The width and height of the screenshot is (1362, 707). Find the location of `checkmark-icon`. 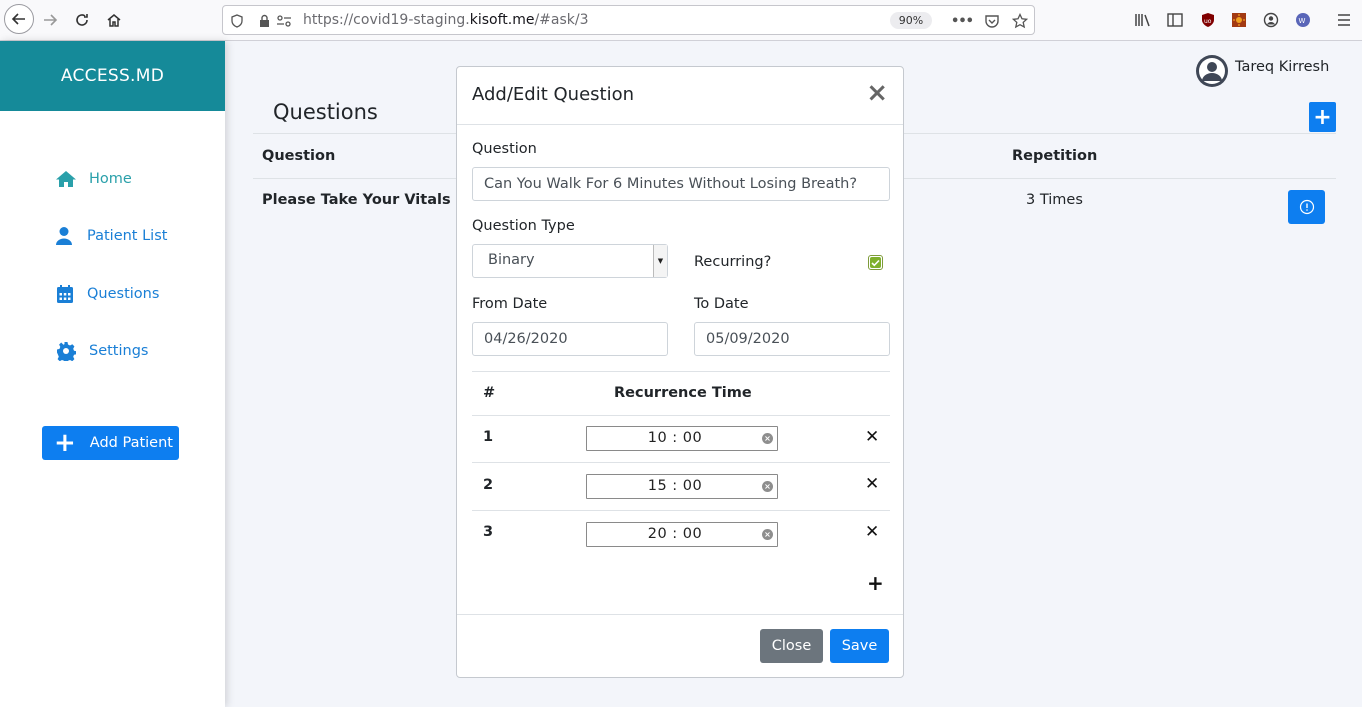

checkmark-icon is located at coordinates (875, 262).